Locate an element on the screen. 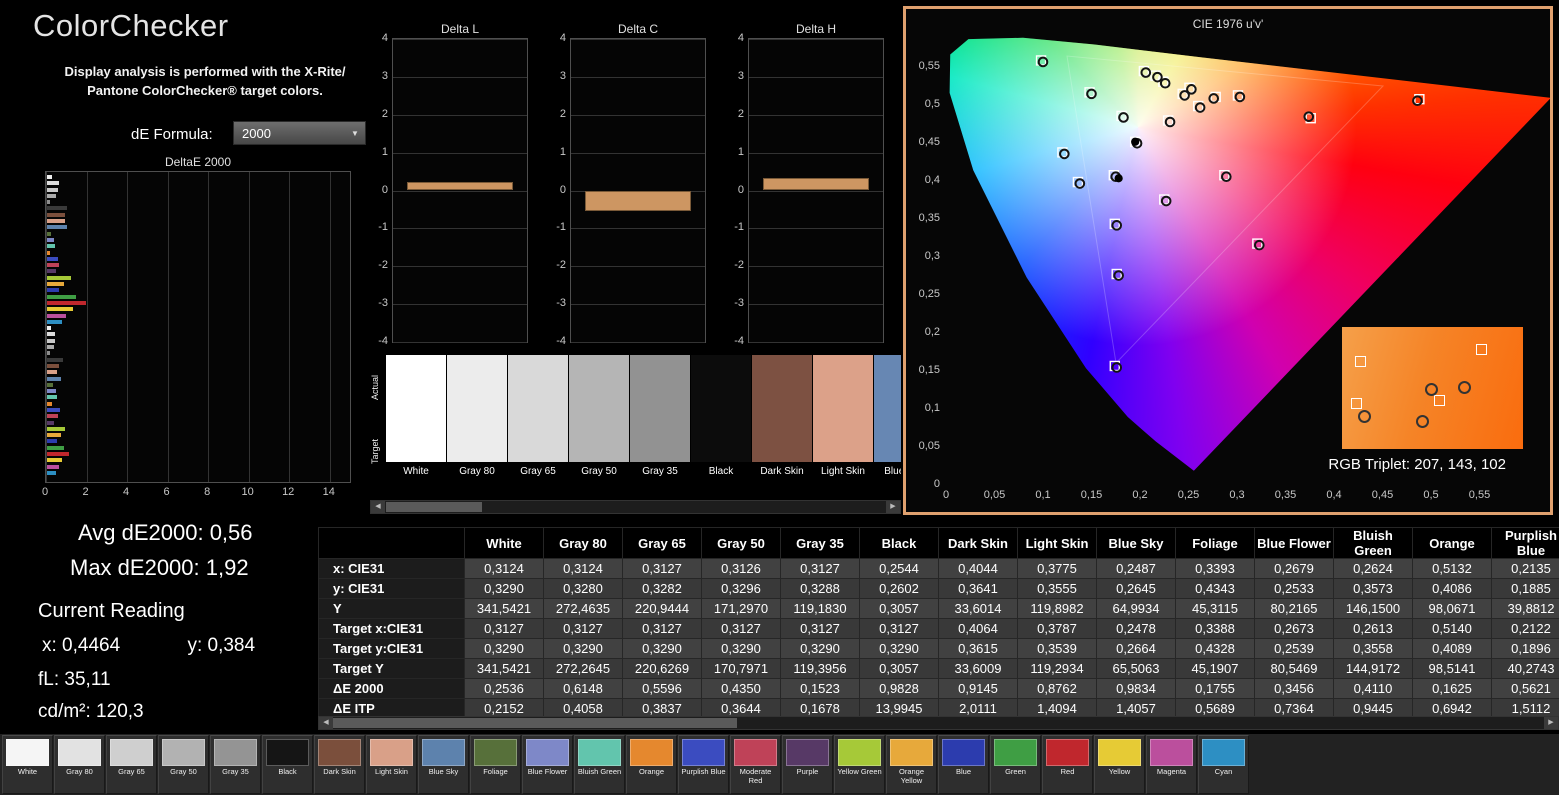  strip-swatch-gray-80: Gray 80 is located at coordinates (477, 419).